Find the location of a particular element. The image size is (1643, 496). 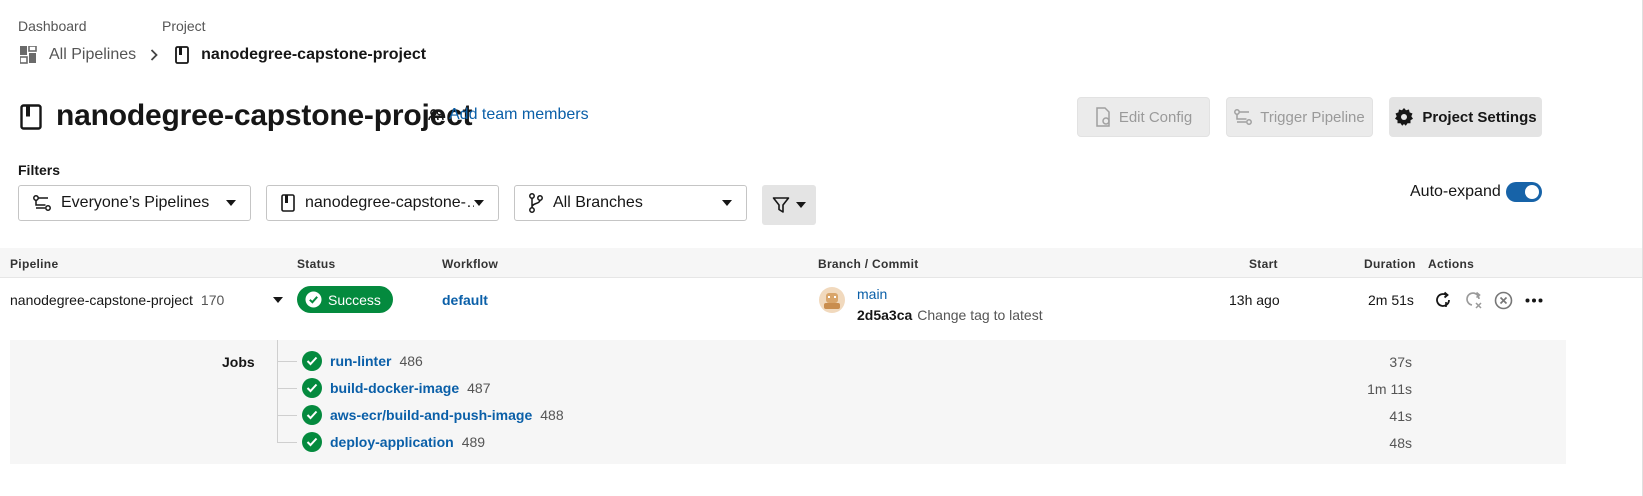

more-options-icon is located at coordinates (1534, 300).